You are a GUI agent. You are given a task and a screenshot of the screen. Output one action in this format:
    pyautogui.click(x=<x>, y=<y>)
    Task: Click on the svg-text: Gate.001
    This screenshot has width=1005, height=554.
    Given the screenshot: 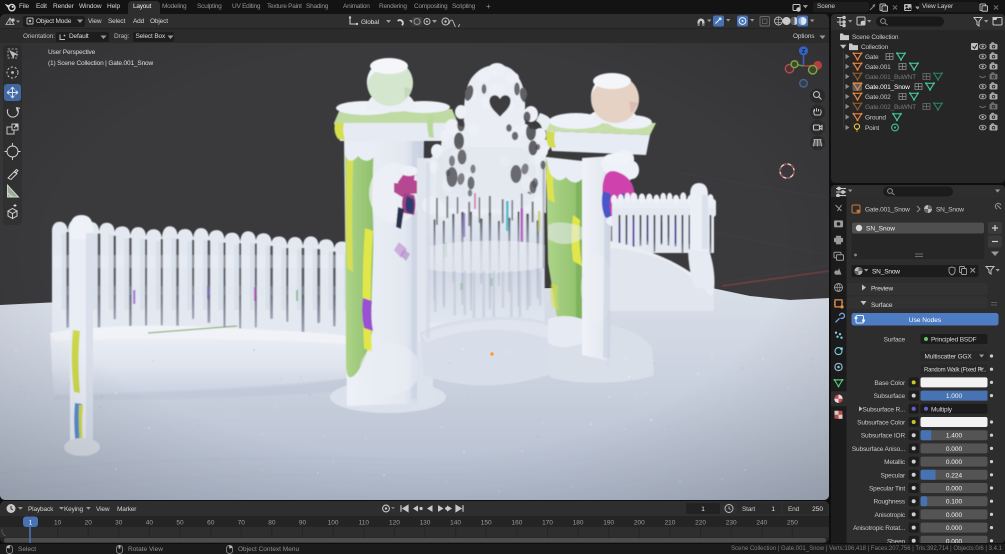 What is the action you would take?
    pyautogui.click(x=878, y=67)
    